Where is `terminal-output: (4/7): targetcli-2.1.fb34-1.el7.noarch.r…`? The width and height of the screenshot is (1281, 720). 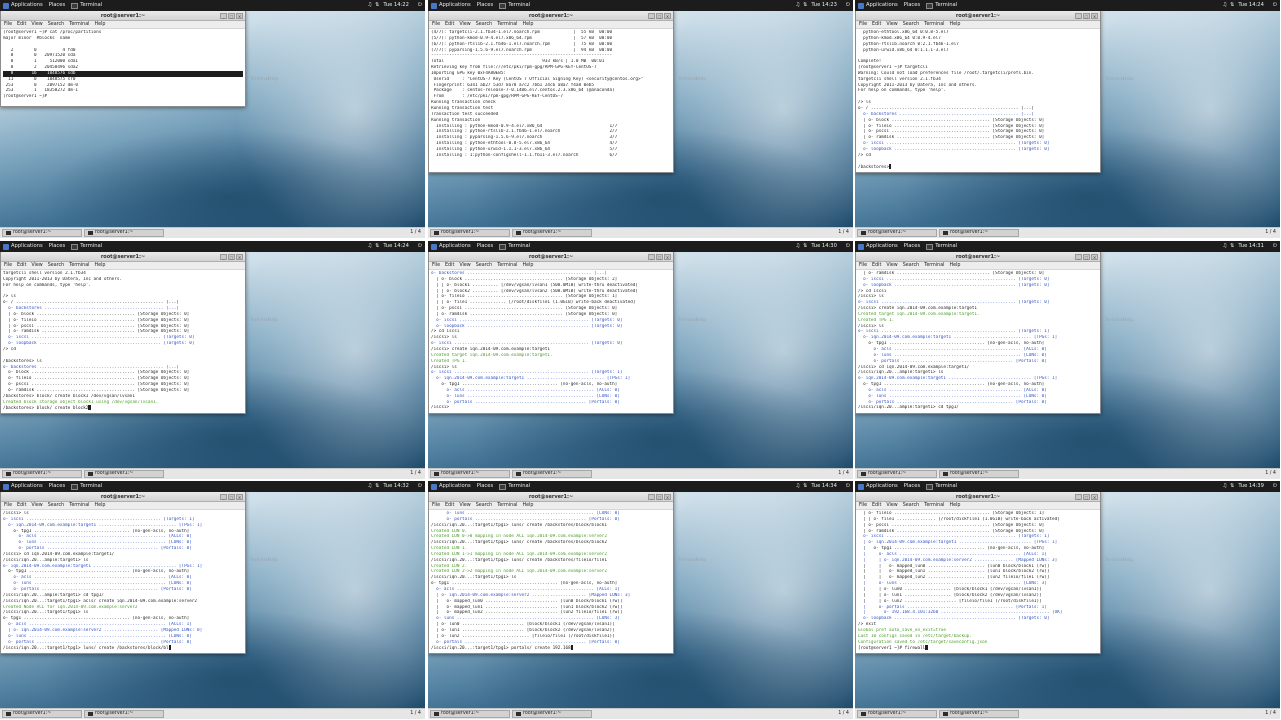
terminal-output: (4/7): targetcli-2.1.fb34-1.el7.noarch.r… is located at coordinates (551, 94).